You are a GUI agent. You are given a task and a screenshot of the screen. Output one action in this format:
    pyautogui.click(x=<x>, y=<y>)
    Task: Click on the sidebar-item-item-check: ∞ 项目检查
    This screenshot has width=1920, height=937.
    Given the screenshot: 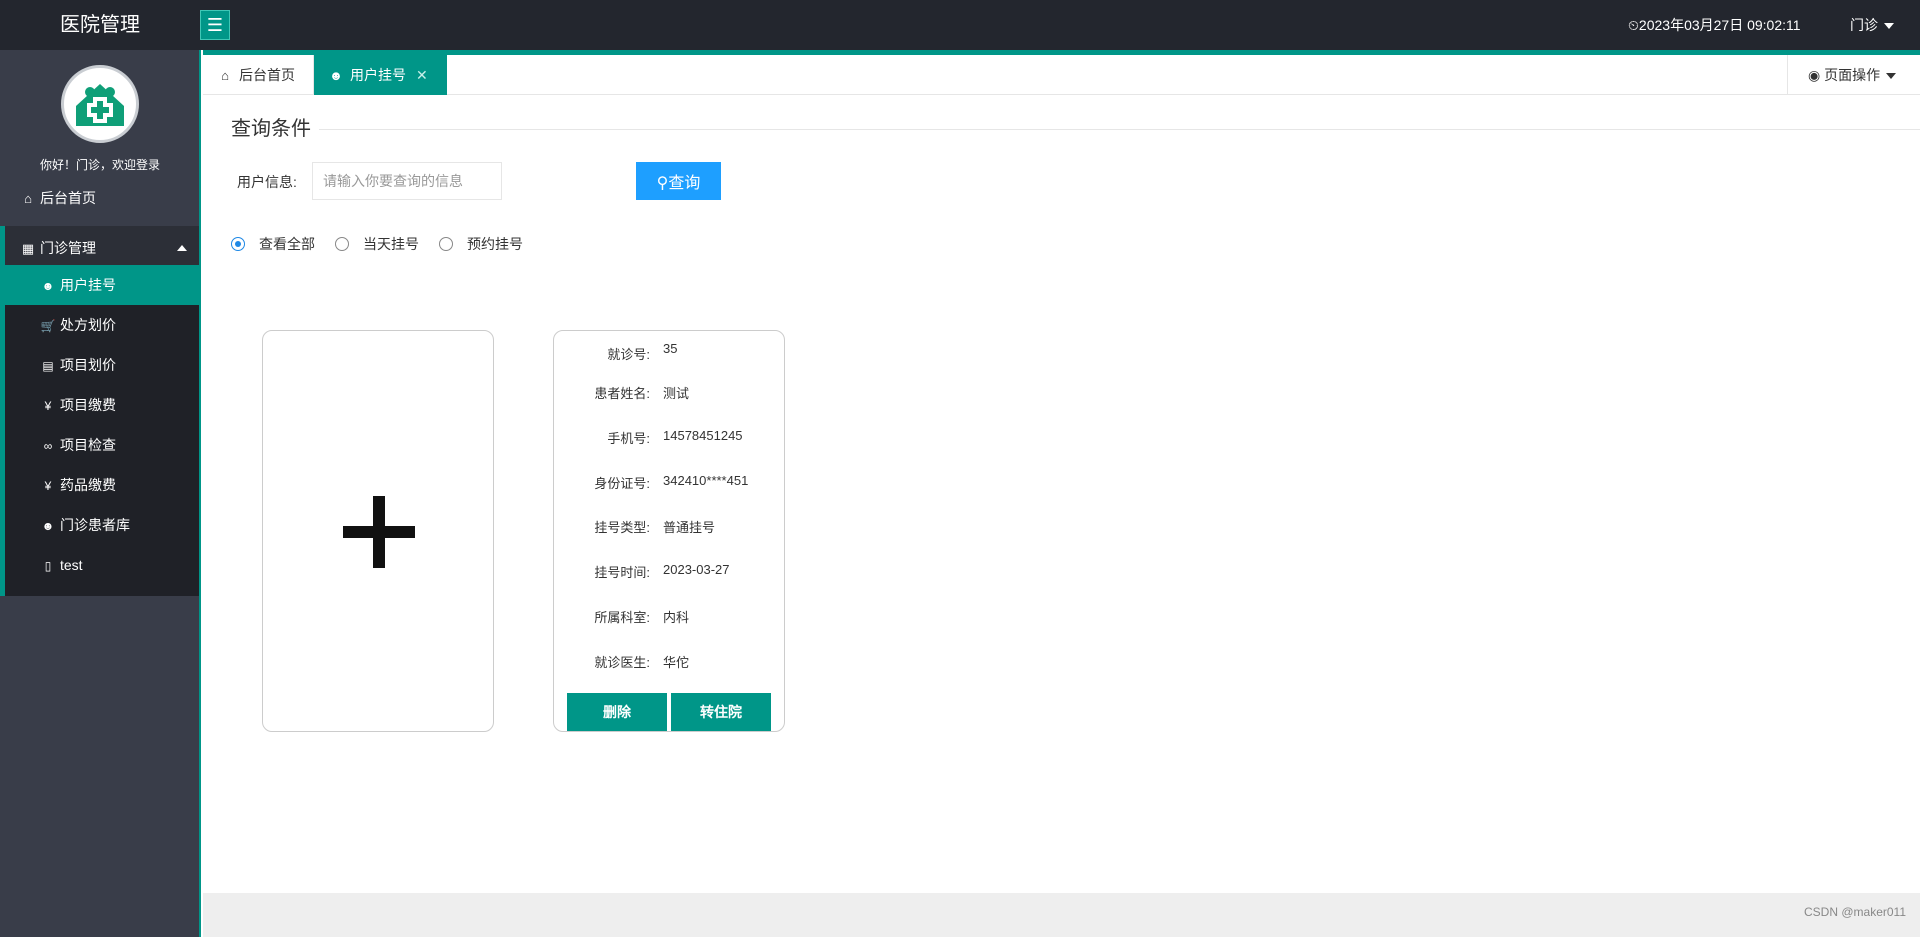 What is the action you would take?
    pyautogui.click(x=102, y=445)
    